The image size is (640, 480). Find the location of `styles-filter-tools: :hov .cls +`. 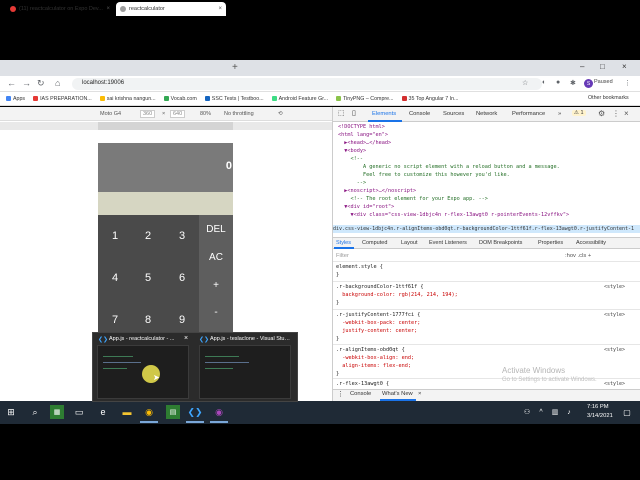

styles-filter-tools: :hov .cls + is located at coordinates (578, 256).